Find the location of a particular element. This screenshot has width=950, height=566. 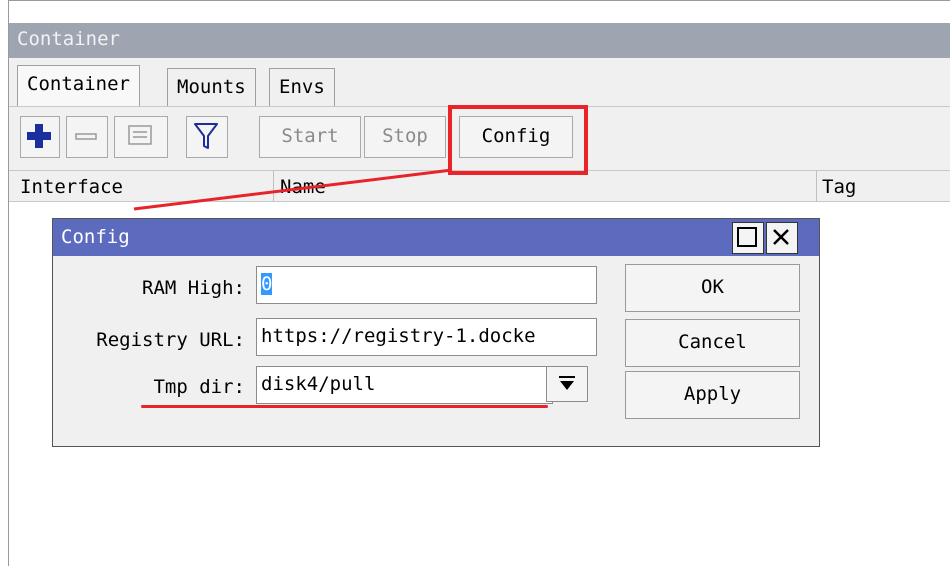

tmp-dir-underline is located at coordinates (344, 406).